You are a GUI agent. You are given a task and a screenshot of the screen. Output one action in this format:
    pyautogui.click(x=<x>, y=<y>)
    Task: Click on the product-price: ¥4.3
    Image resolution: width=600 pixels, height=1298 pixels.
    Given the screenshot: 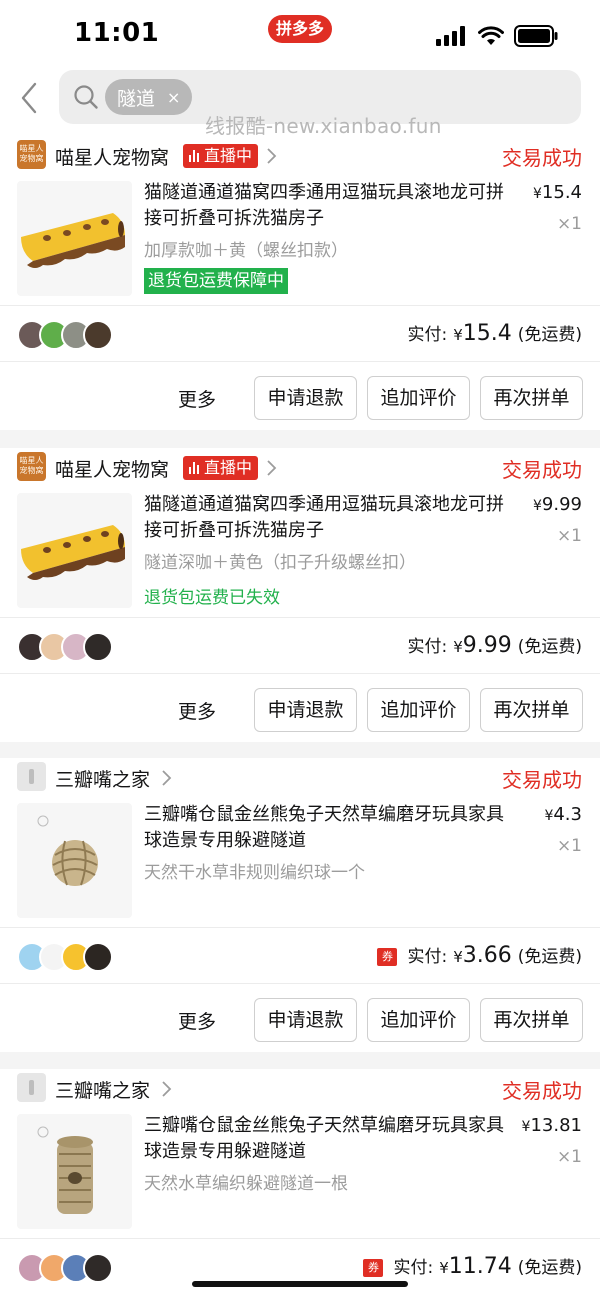 What is the action you would take?
    pyautogui.click(x=563, y=814)
    